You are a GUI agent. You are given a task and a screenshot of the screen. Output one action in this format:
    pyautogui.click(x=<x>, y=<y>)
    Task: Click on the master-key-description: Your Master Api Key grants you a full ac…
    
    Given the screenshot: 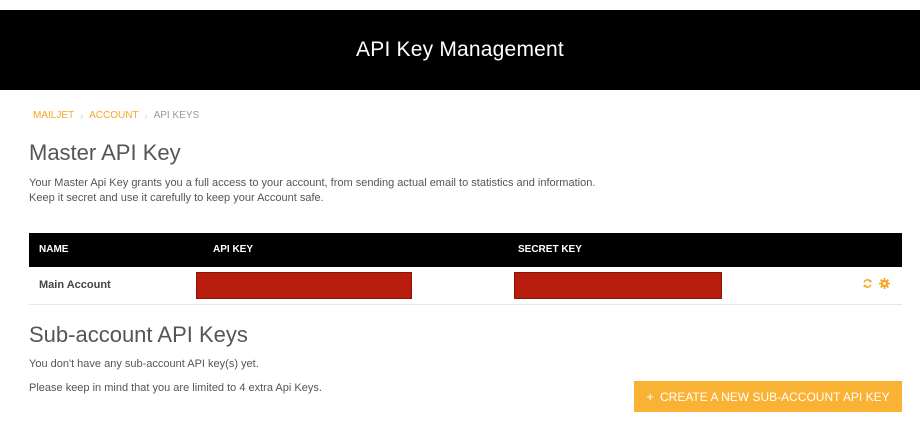 What is the action you would take?
    pyautogui.click(x=312, y=191)
    